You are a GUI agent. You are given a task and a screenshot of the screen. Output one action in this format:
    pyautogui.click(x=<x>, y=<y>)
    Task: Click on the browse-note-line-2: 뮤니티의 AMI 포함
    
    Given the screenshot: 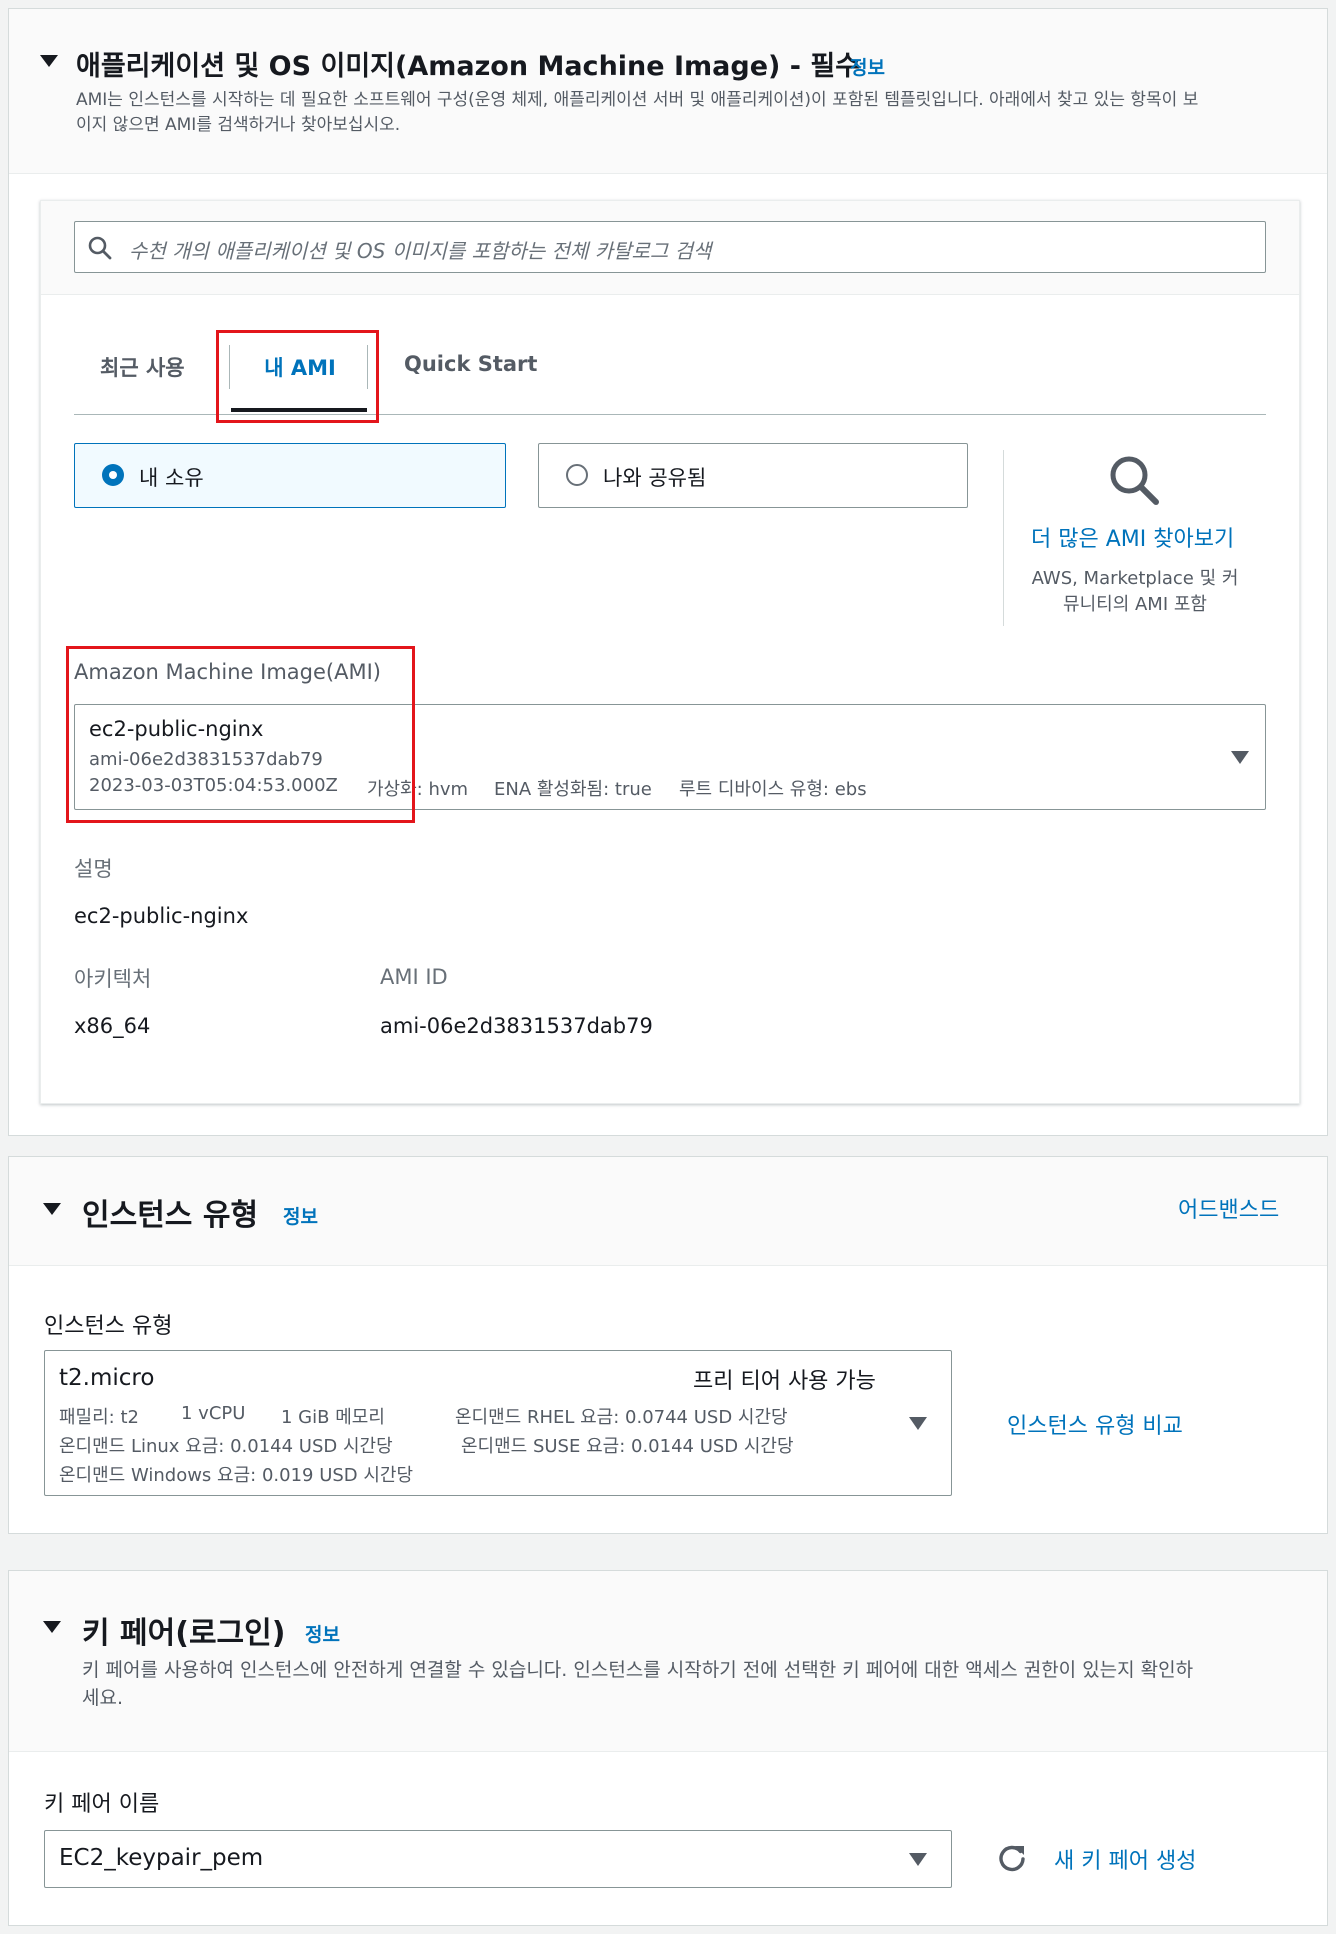 What is the action you would take?
    pyautogui.click(x=1135, y=604)
    